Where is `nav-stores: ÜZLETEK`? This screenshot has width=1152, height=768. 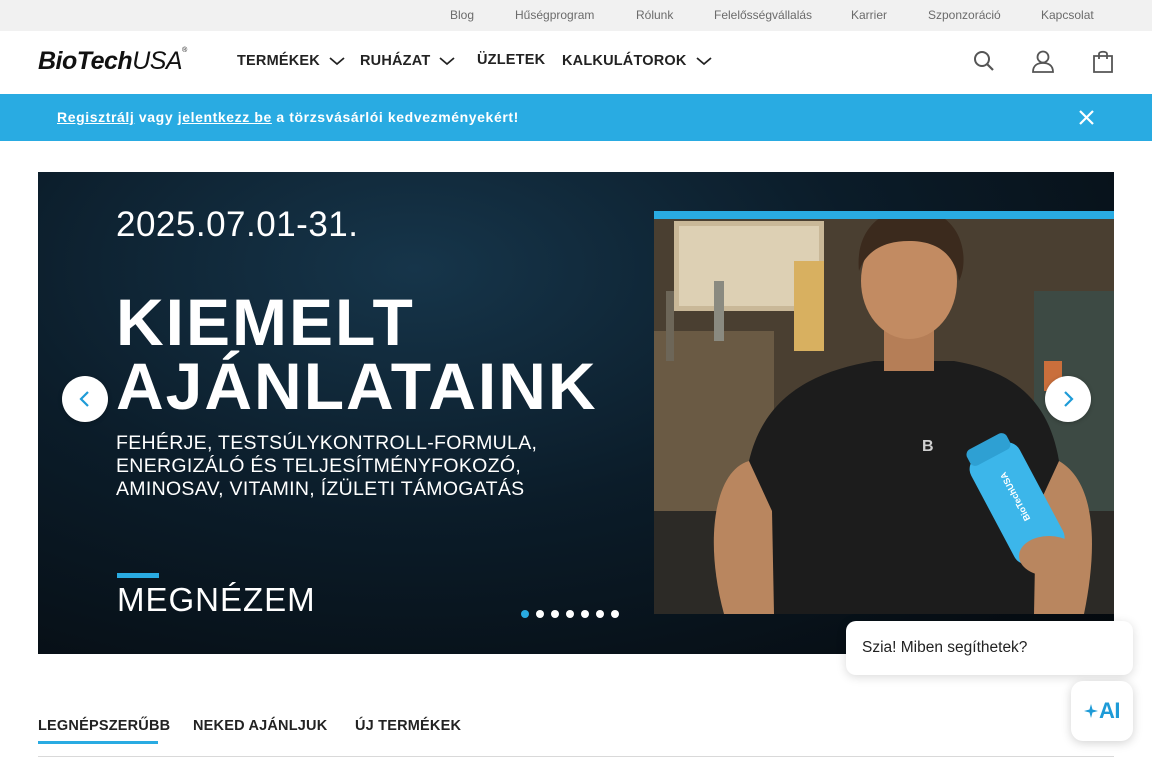
nav-stores: ÜZLETEK is located at coordinates (511, 60).